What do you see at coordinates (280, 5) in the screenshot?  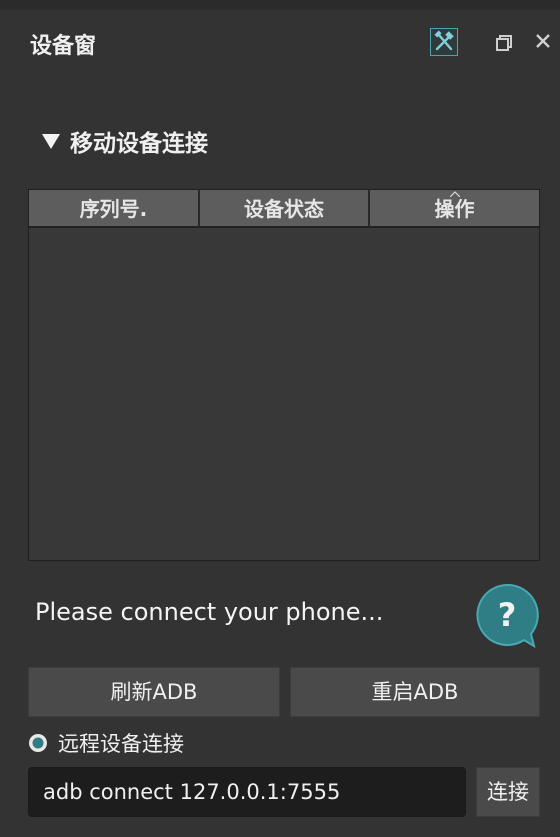 I see `top-border` at bounding box center [280, 5].